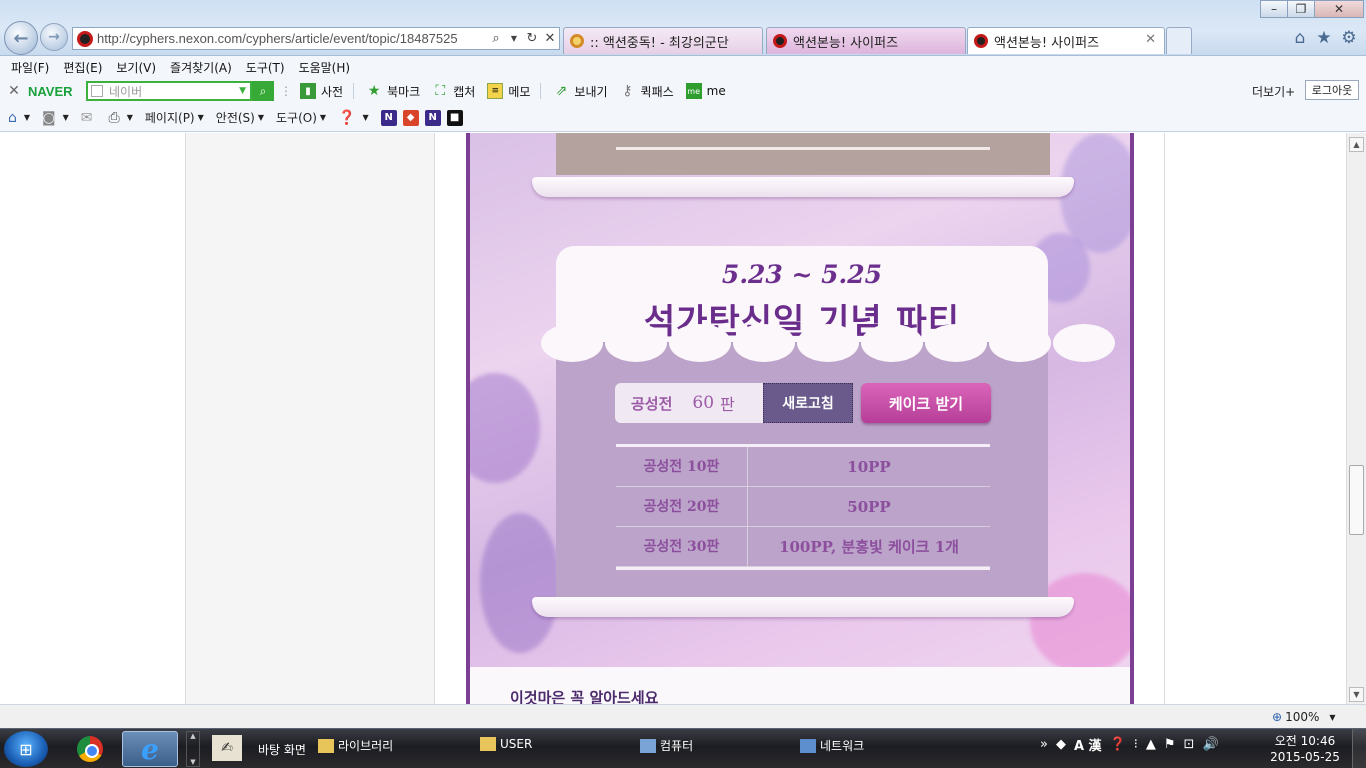 This screenshot has width=1366, height=768. I want to click on start-button: ⊞, so click(26, 749).